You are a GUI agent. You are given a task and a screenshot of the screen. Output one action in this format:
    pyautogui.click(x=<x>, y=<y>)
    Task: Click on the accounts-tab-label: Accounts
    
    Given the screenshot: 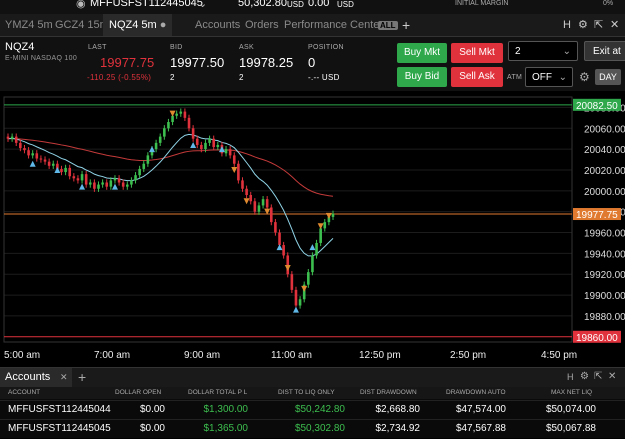 What is the action you would take?
    pyautogui.click(x=28, y=377)
    